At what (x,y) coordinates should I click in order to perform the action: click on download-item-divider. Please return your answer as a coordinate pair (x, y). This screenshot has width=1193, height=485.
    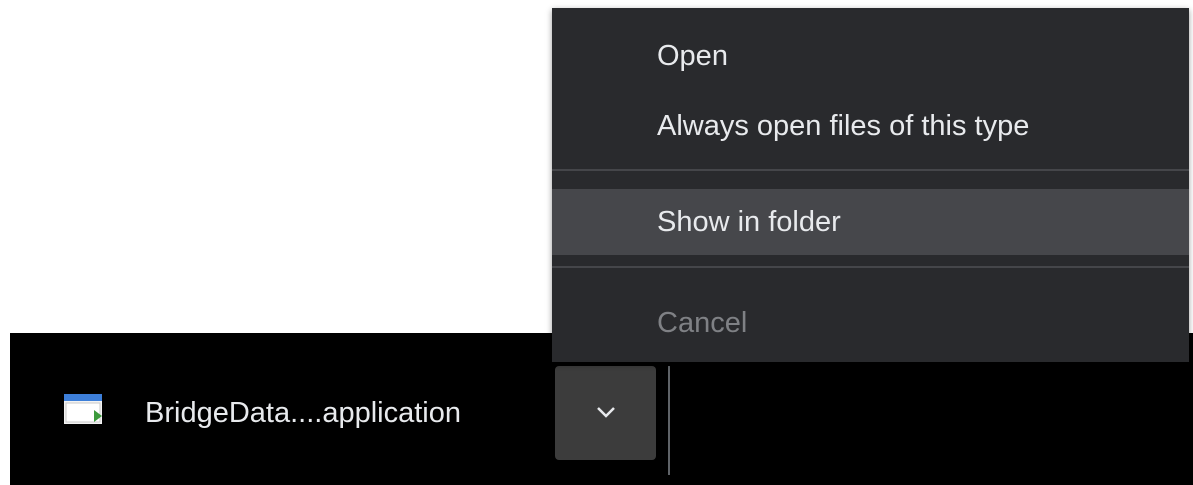
    Looking at the image, I should click on (669, 420).